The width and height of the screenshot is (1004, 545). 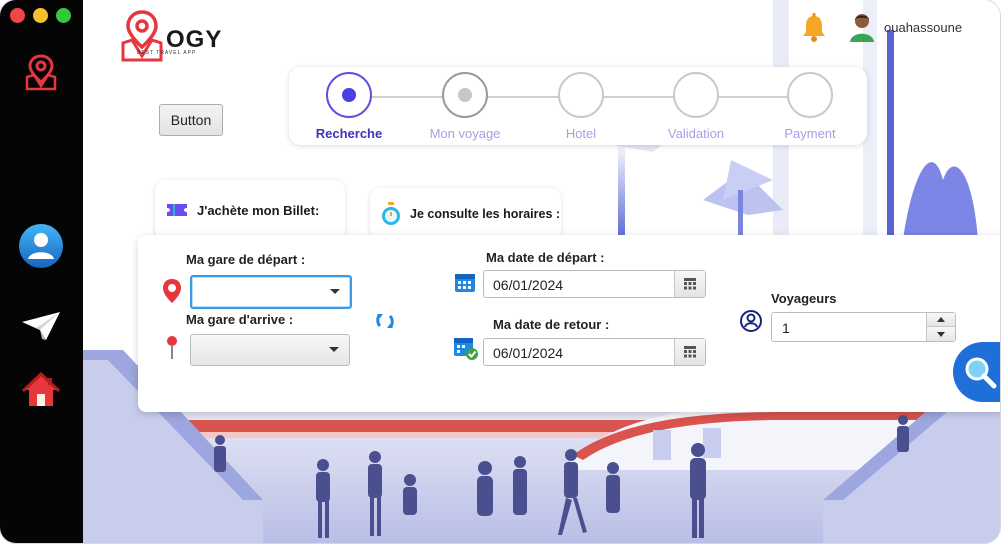 What do you see at coordinates (786, 328) in the screenshot?
I see `travelers-value: 1` at bounding box center [786, 328].